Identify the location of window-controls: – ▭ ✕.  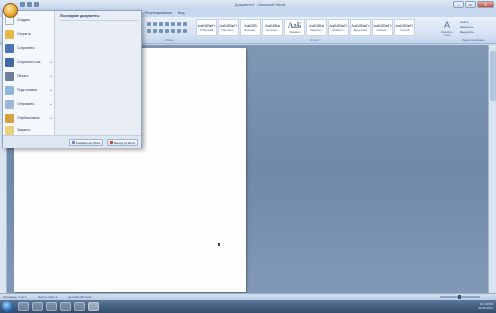
(473, 4).